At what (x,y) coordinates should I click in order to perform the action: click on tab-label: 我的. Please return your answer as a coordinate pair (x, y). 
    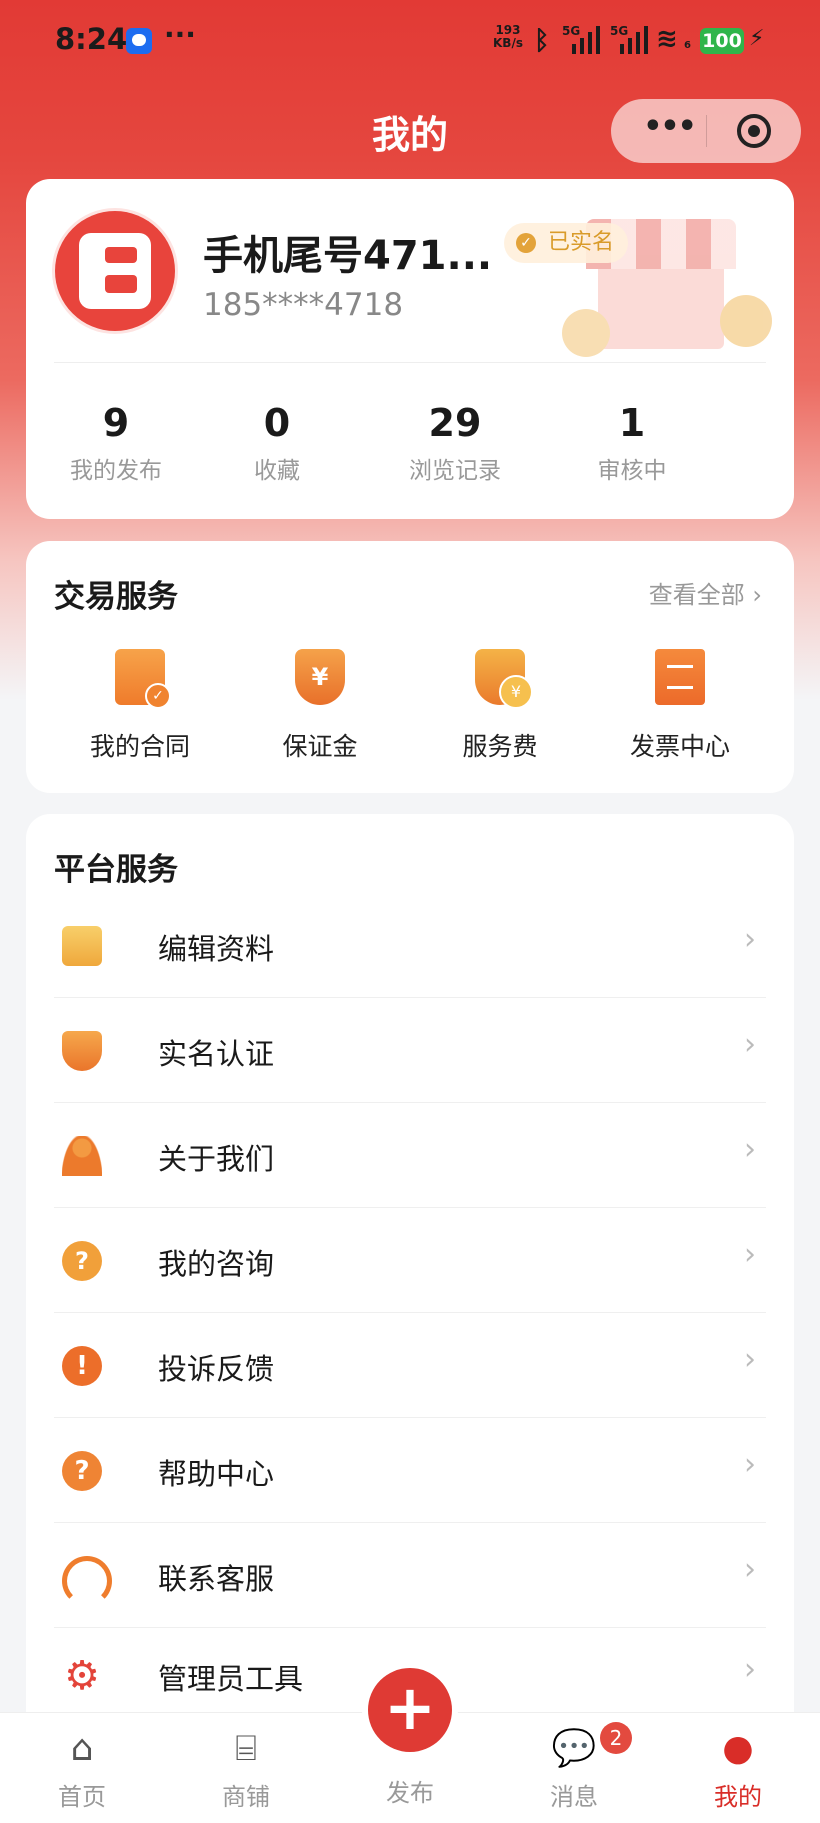
    Looking at the image, I should click on (738, 1797).